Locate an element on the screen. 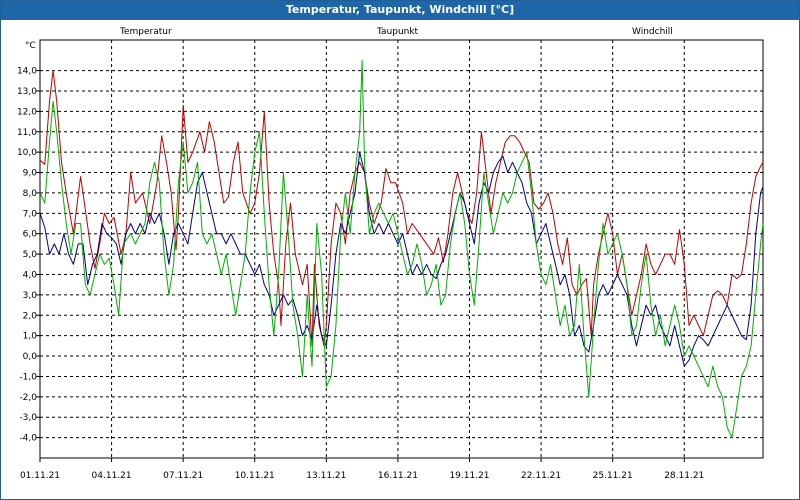 Image resolution: width=800 pixels, height=500 pixels. y-tick-label: 13,0 is located at coordinates (27, 92).